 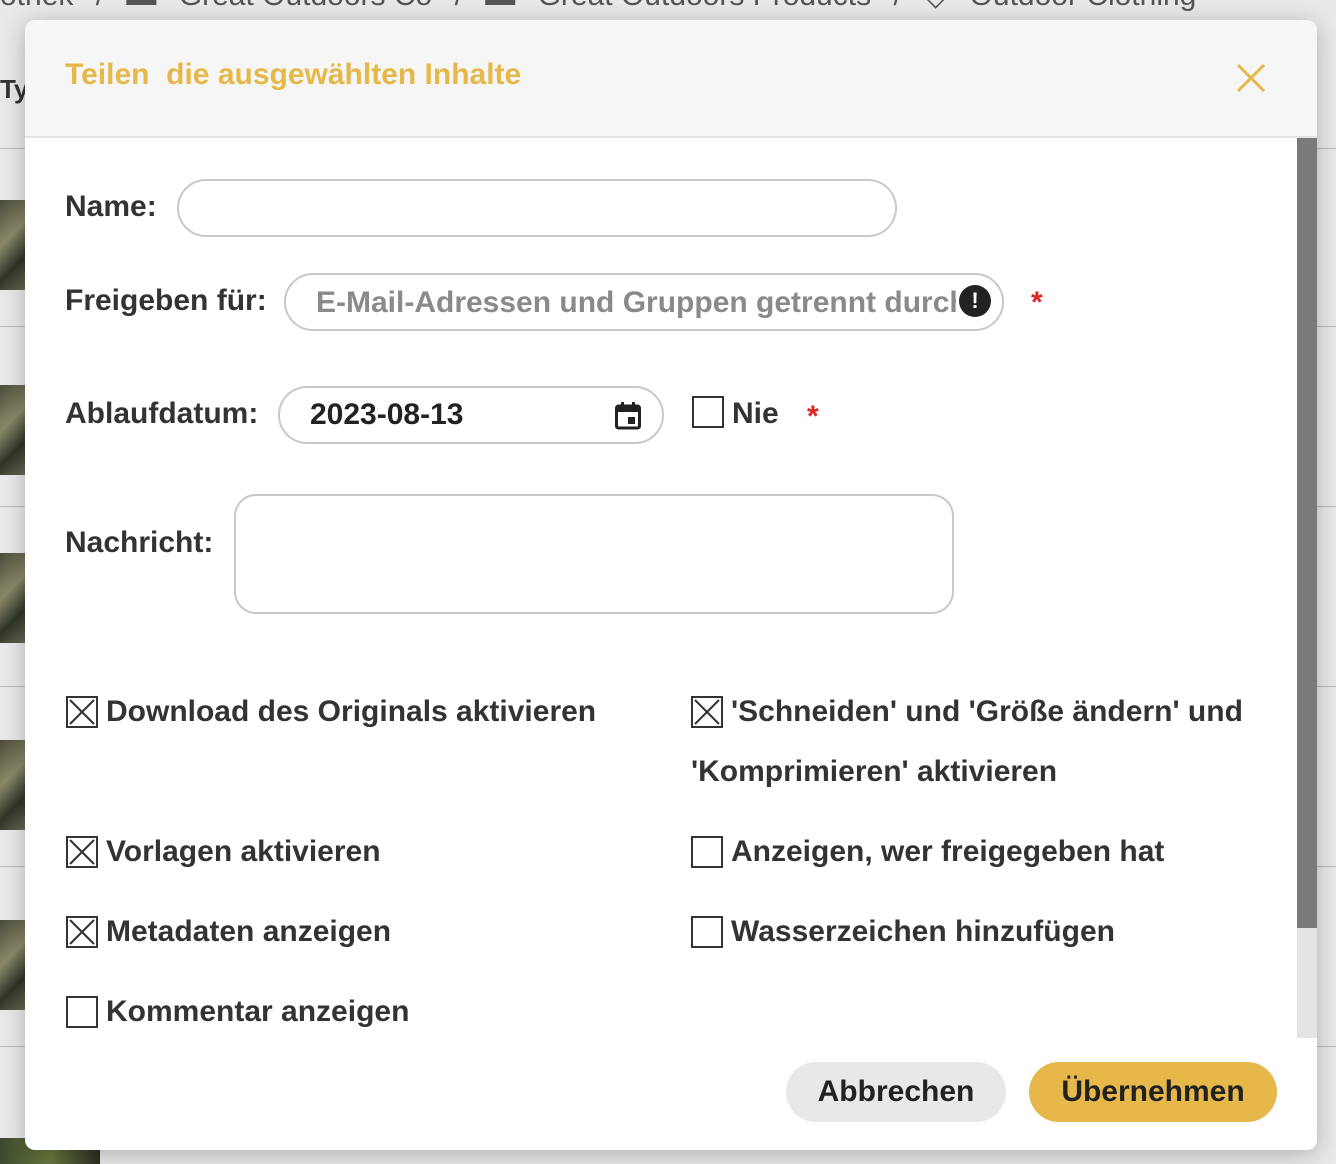 I want to click on breadcrumb-item: Great Outdoors Co, so click(x=305, y=6).